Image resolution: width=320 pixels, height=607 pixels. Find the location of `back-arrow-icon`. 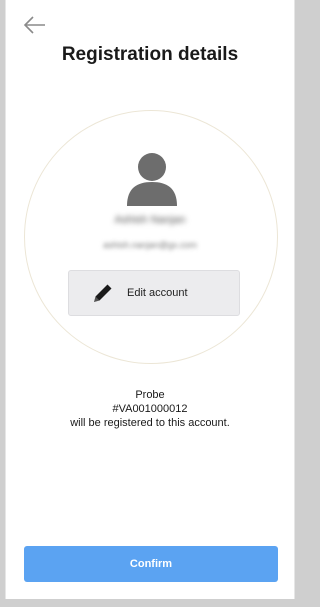

back-arrow-icon is located at coordinates (35, 25).